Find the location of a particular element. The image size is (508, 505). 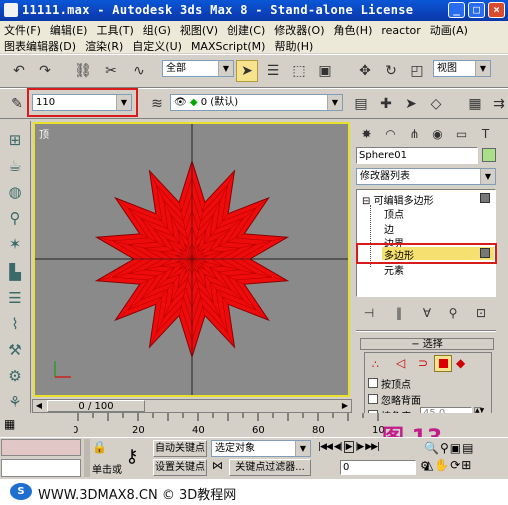

add-to-layer-icon: ✚ is located at coordinates (386, 104).